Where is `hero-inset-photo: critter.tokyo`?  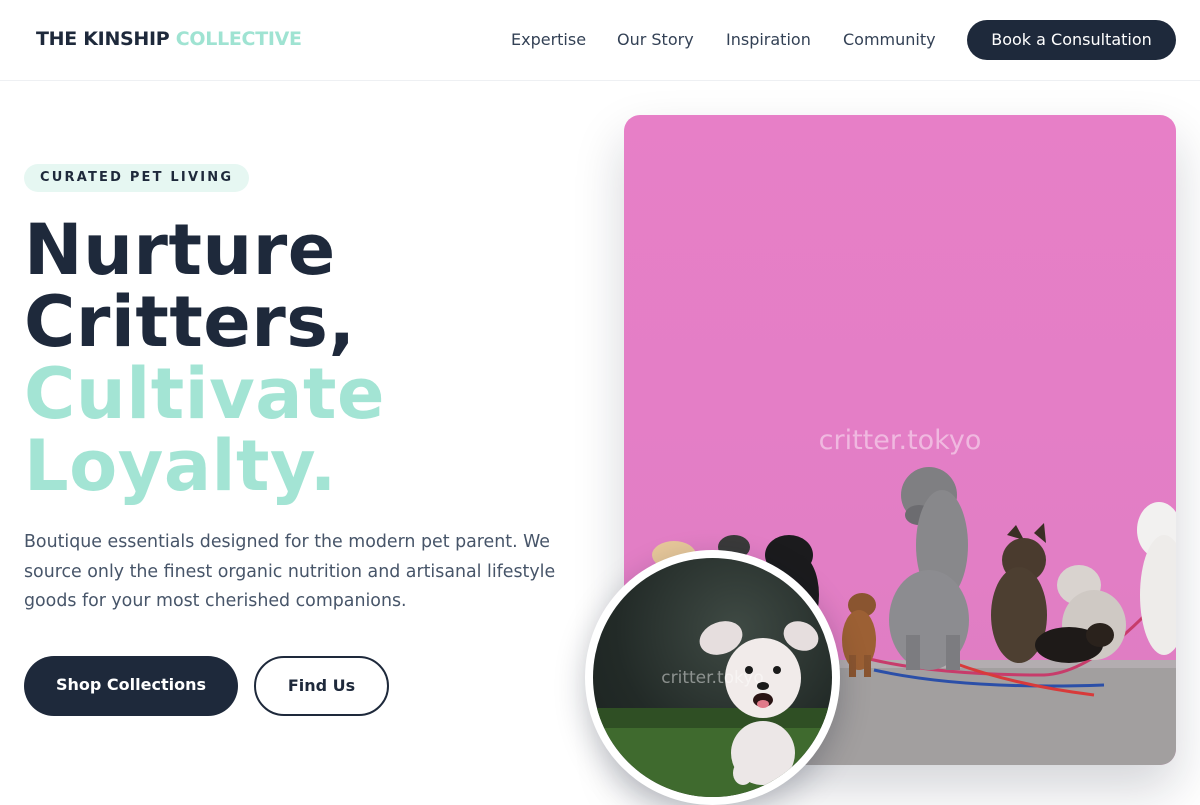
hero-inset-photo: critter.tokyo is located at coordinates (712, 677).